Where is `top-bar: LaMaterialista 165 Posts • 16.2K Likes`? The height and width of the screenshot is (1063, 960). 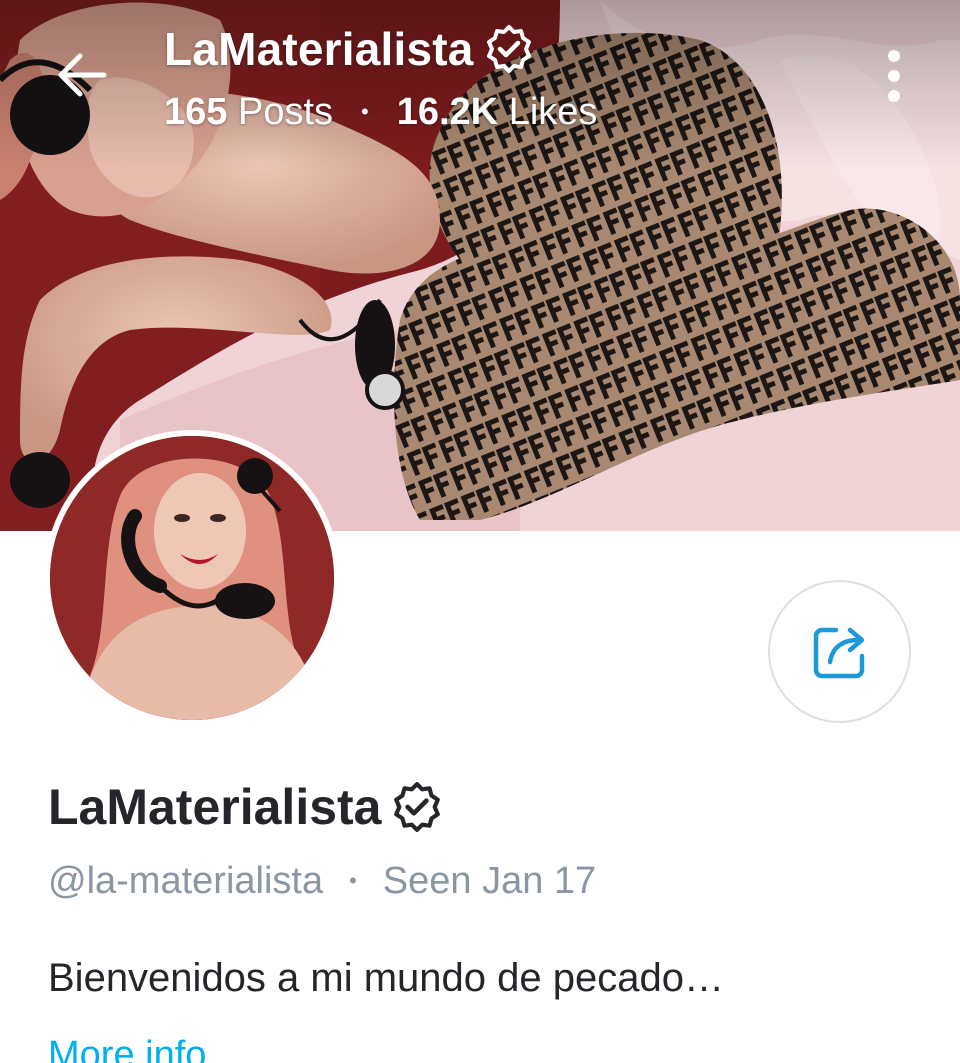
top-bar: LaMaterialista 165 Posts • 16.2K Likes is located at coordinates (480, 75).